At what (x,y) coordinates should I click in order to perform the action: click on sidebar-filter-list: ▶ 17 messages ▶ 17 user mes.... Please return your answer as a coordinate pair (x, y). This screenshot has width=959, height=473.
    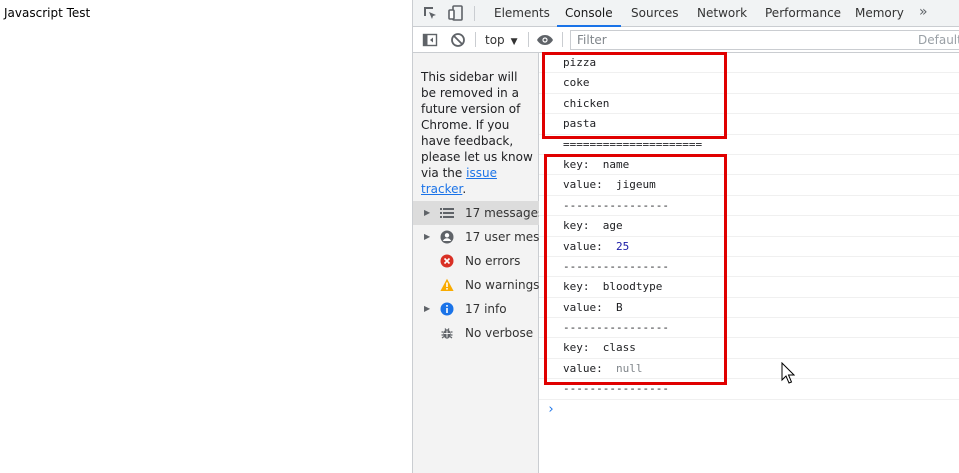
    Looking at the image, I should click on (476, 273).